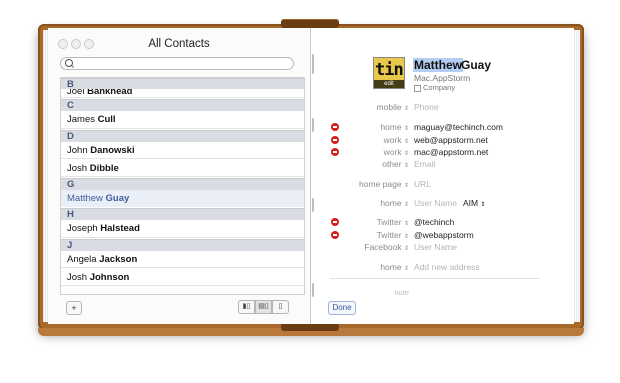 This screenshot has width=620, height=383. What do you see at coordinates (360, 164) in the screenshot?
I see `field-label: other ⇕` at bounding box center [360, 164].